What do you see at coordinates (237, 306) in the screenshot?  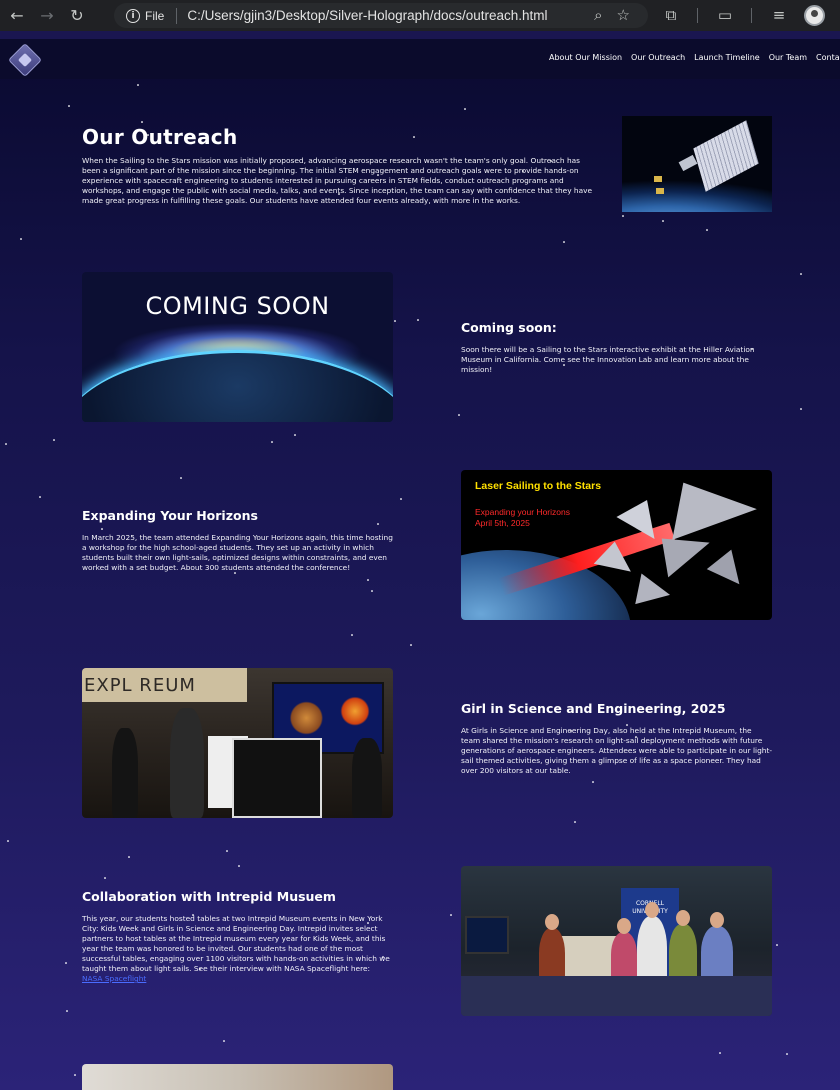 I see `coming-soon-image-text: COMING SOON` at bounding box center [237, 306].